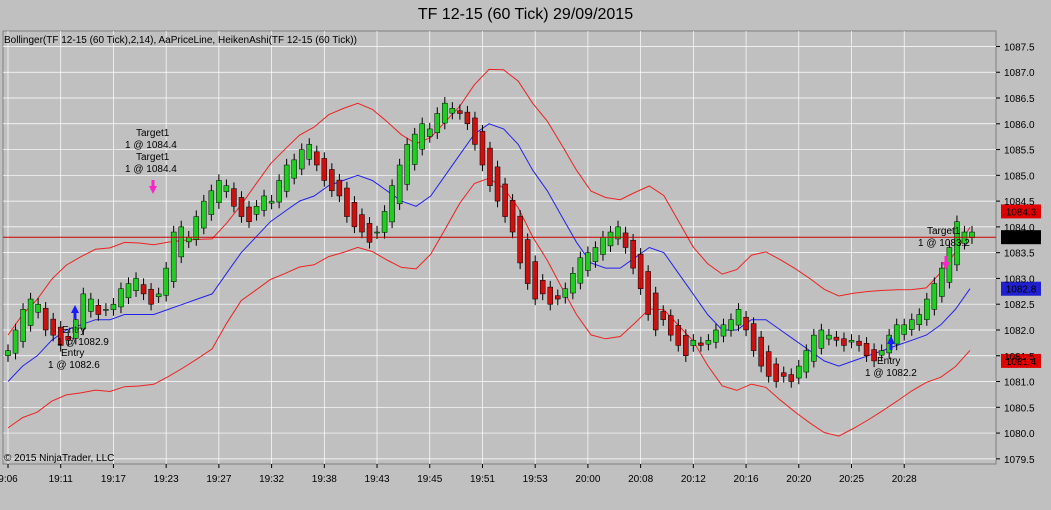  Describe the element at coordinates (693, 479) in the screenshot. I see `x-tick-label-13: 20:12` at that location.